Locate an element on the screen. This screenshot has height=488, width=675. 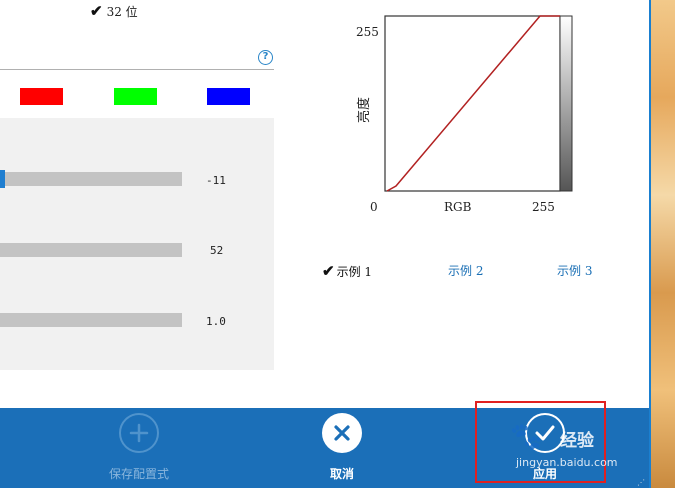
save-preset-button: 保存配置式 is located at coordinates (139, 445).